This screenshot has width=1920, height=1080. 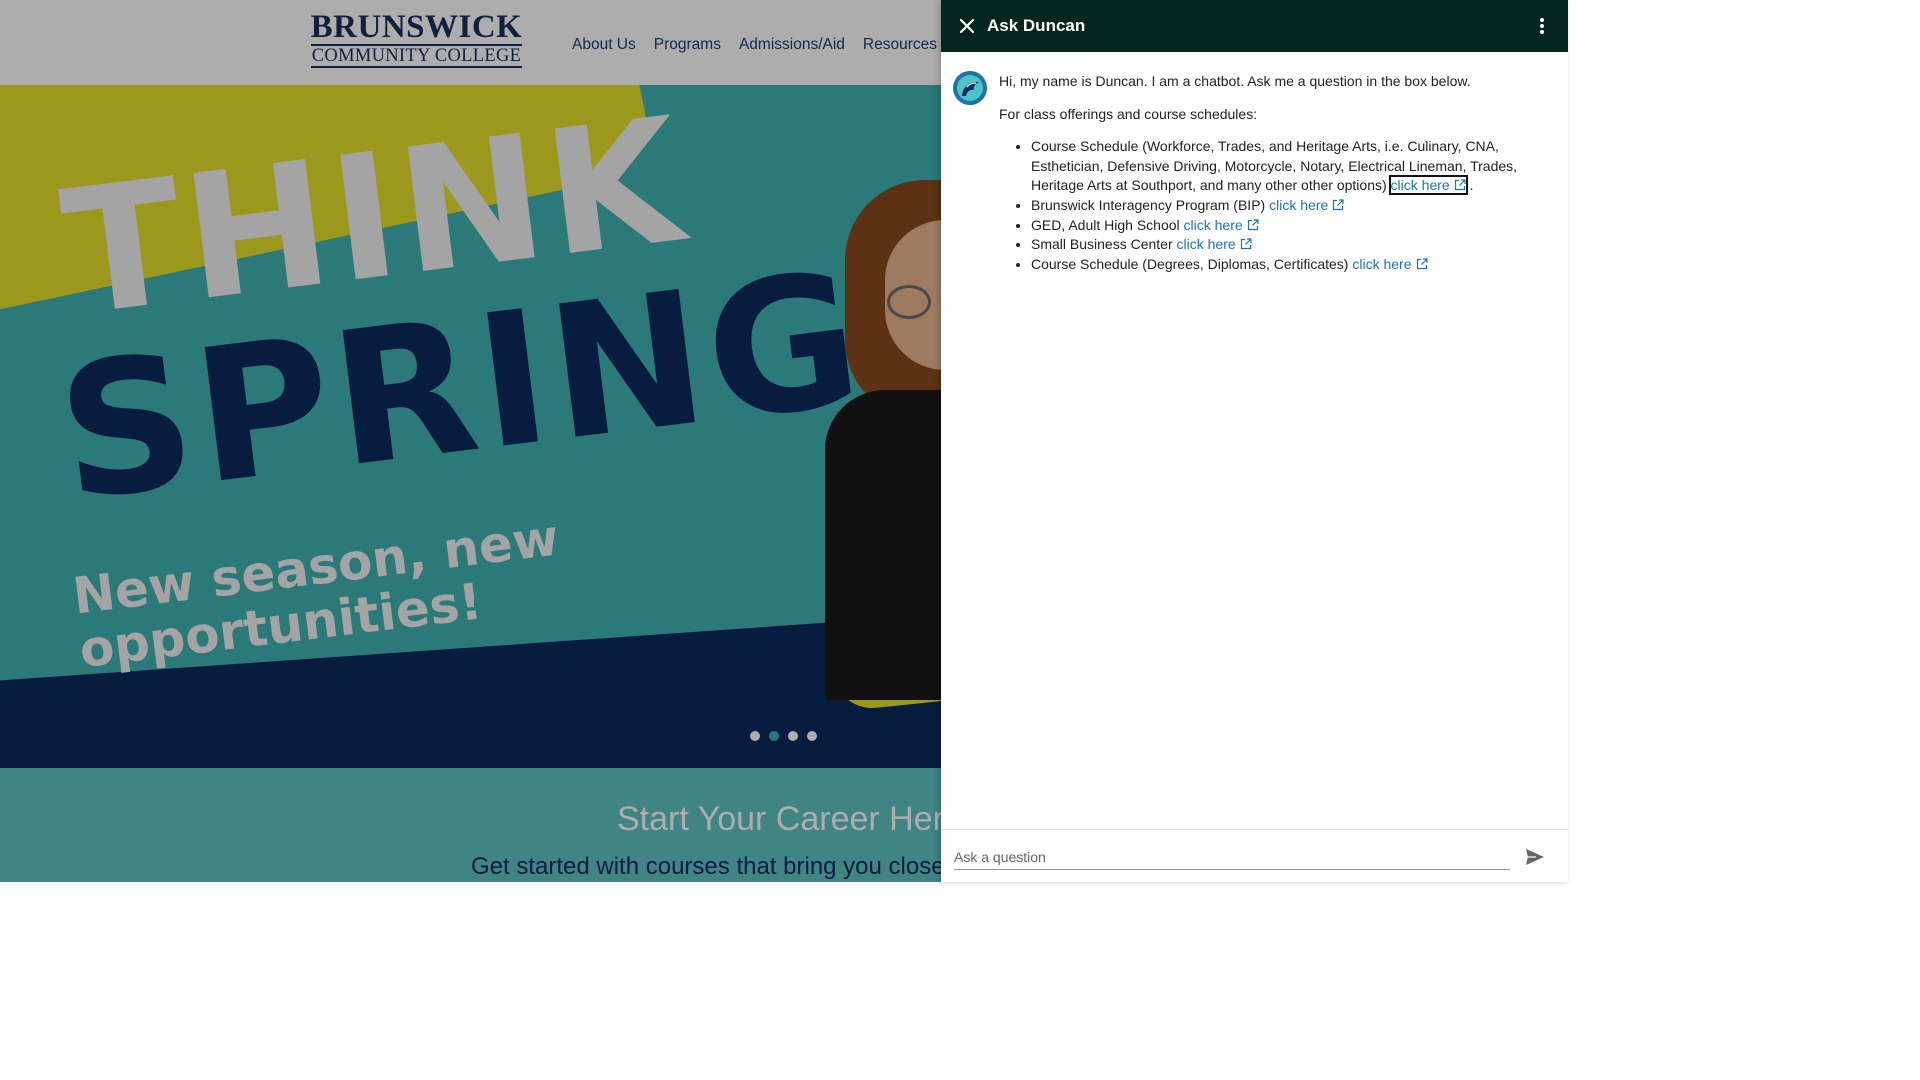 What do you see at coordinates (1254, 26) in the screenshot?
I see `chat-header: Ask Duncan` at bounding box center [1254, 26].